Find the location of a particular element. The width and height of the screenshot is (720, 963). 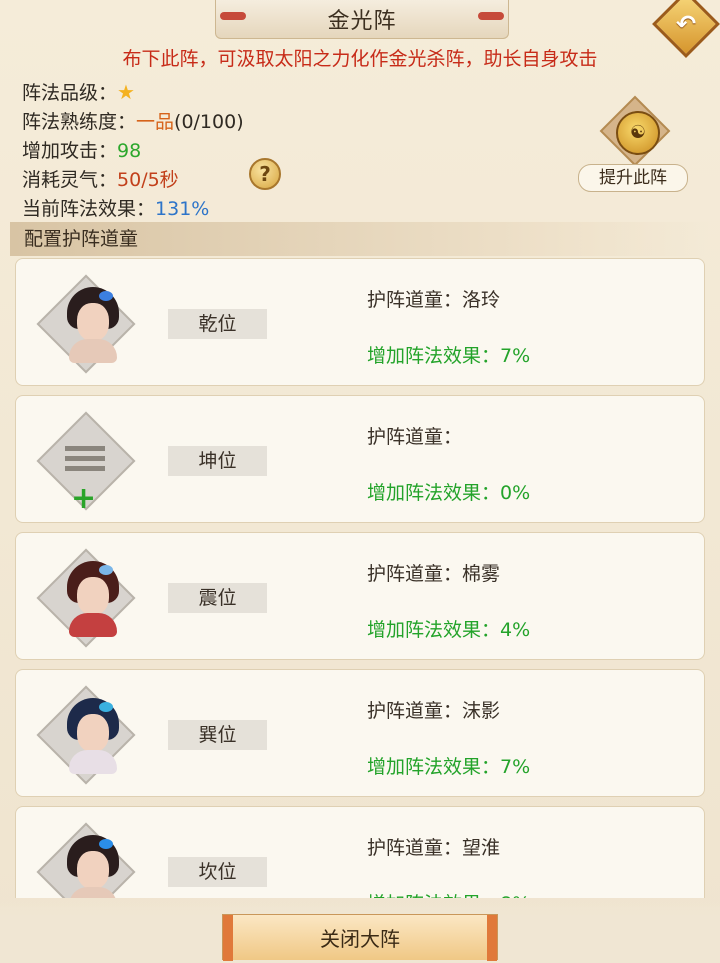

guardian-name: 护阵道童：望淮 is located at coordinates (434, 848).